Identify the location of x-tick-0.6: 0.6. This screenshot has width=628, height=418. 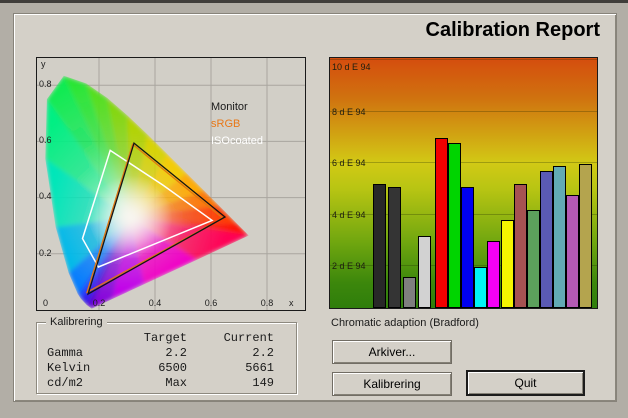
(211, 303).